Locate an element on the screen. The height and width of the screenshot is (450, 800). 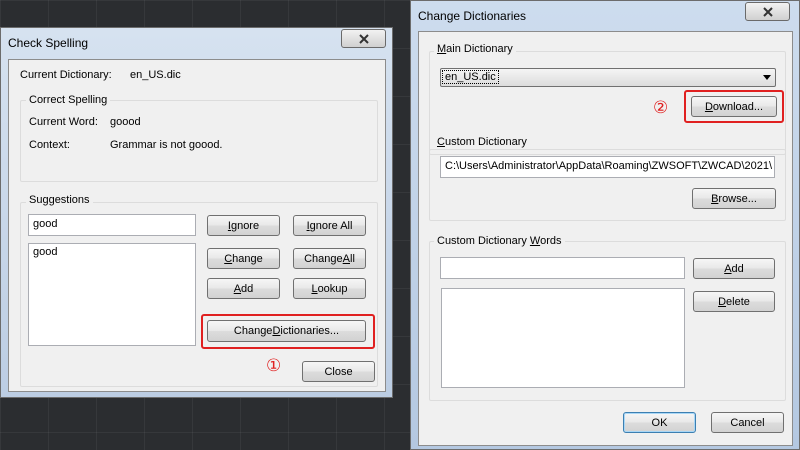
current-word-label: Current Word: is located at coordinates (63, 122).